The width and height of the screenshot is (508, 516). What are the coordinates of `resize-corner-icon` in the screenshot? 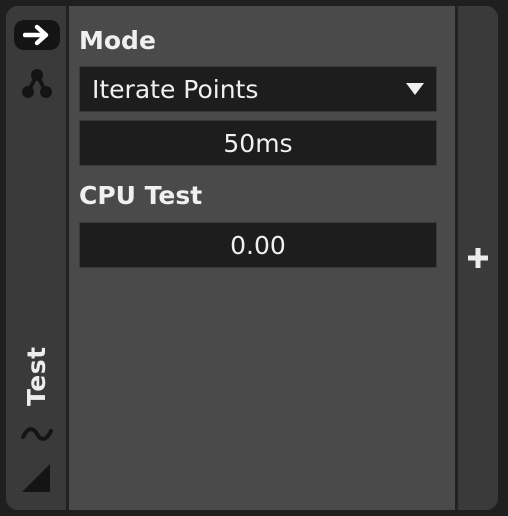 It's located at (36, 478).